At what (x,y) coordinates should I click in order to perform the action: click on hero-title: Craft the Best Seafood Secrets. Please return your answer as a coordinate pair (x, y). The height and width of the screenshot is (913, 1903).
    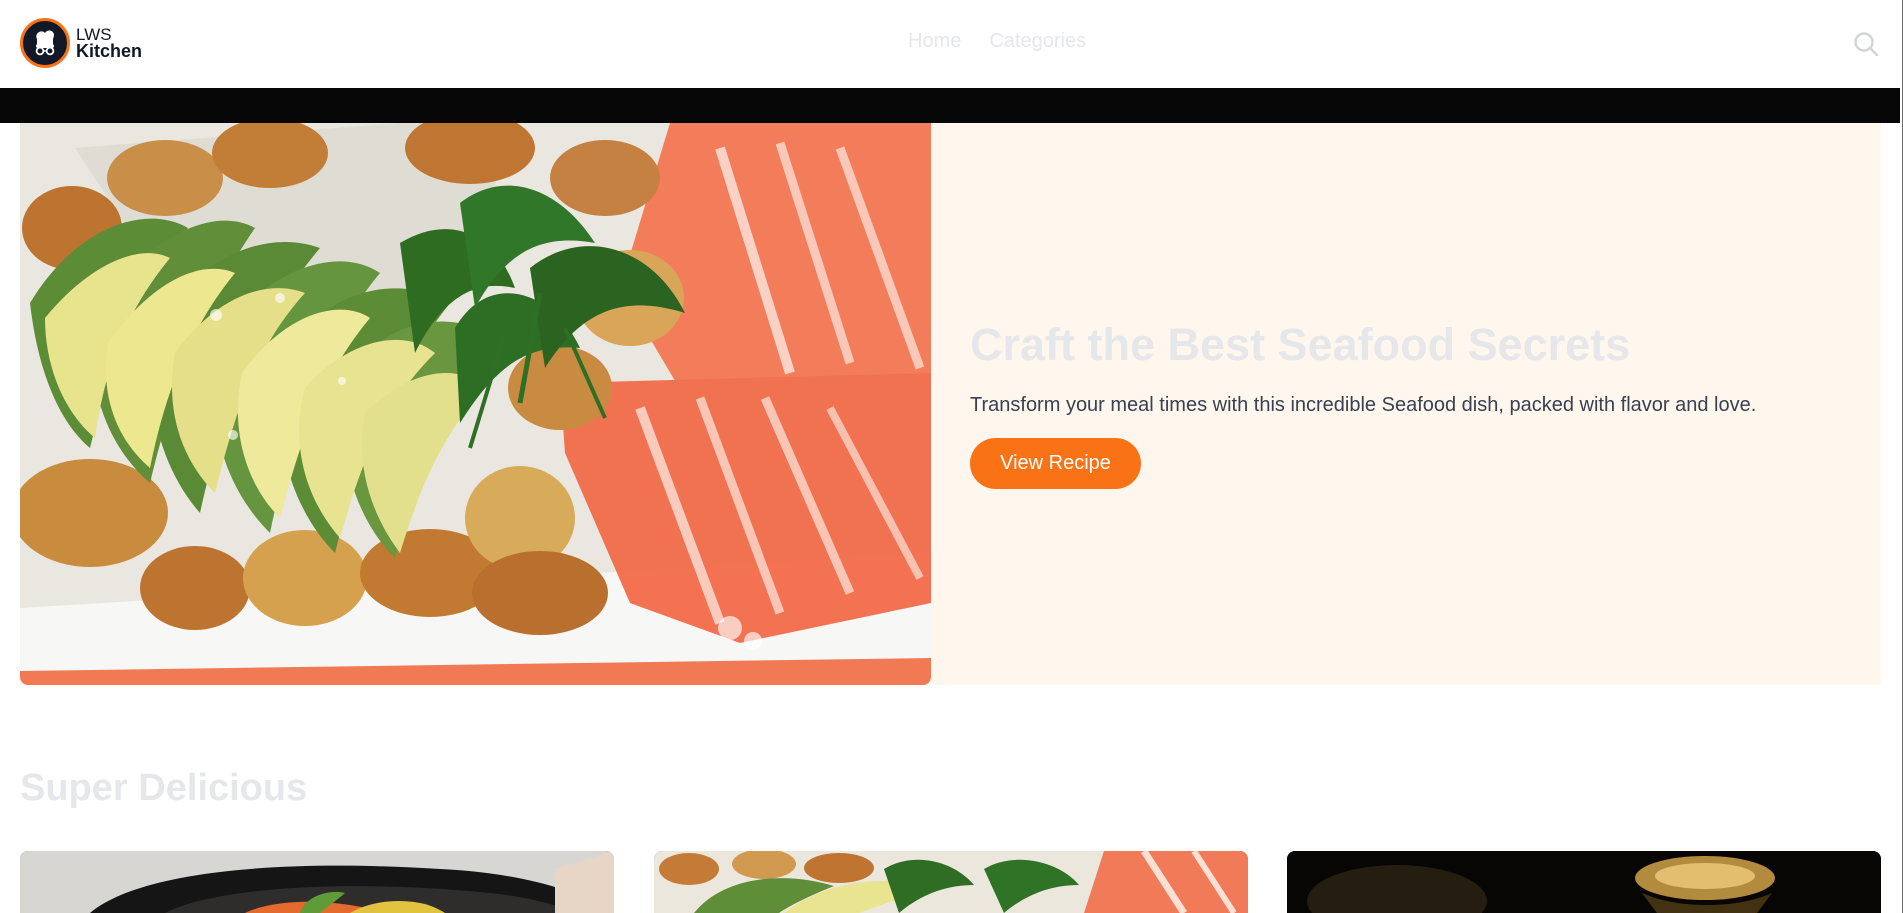
    Looking at the image, I should click on (1300, 344).